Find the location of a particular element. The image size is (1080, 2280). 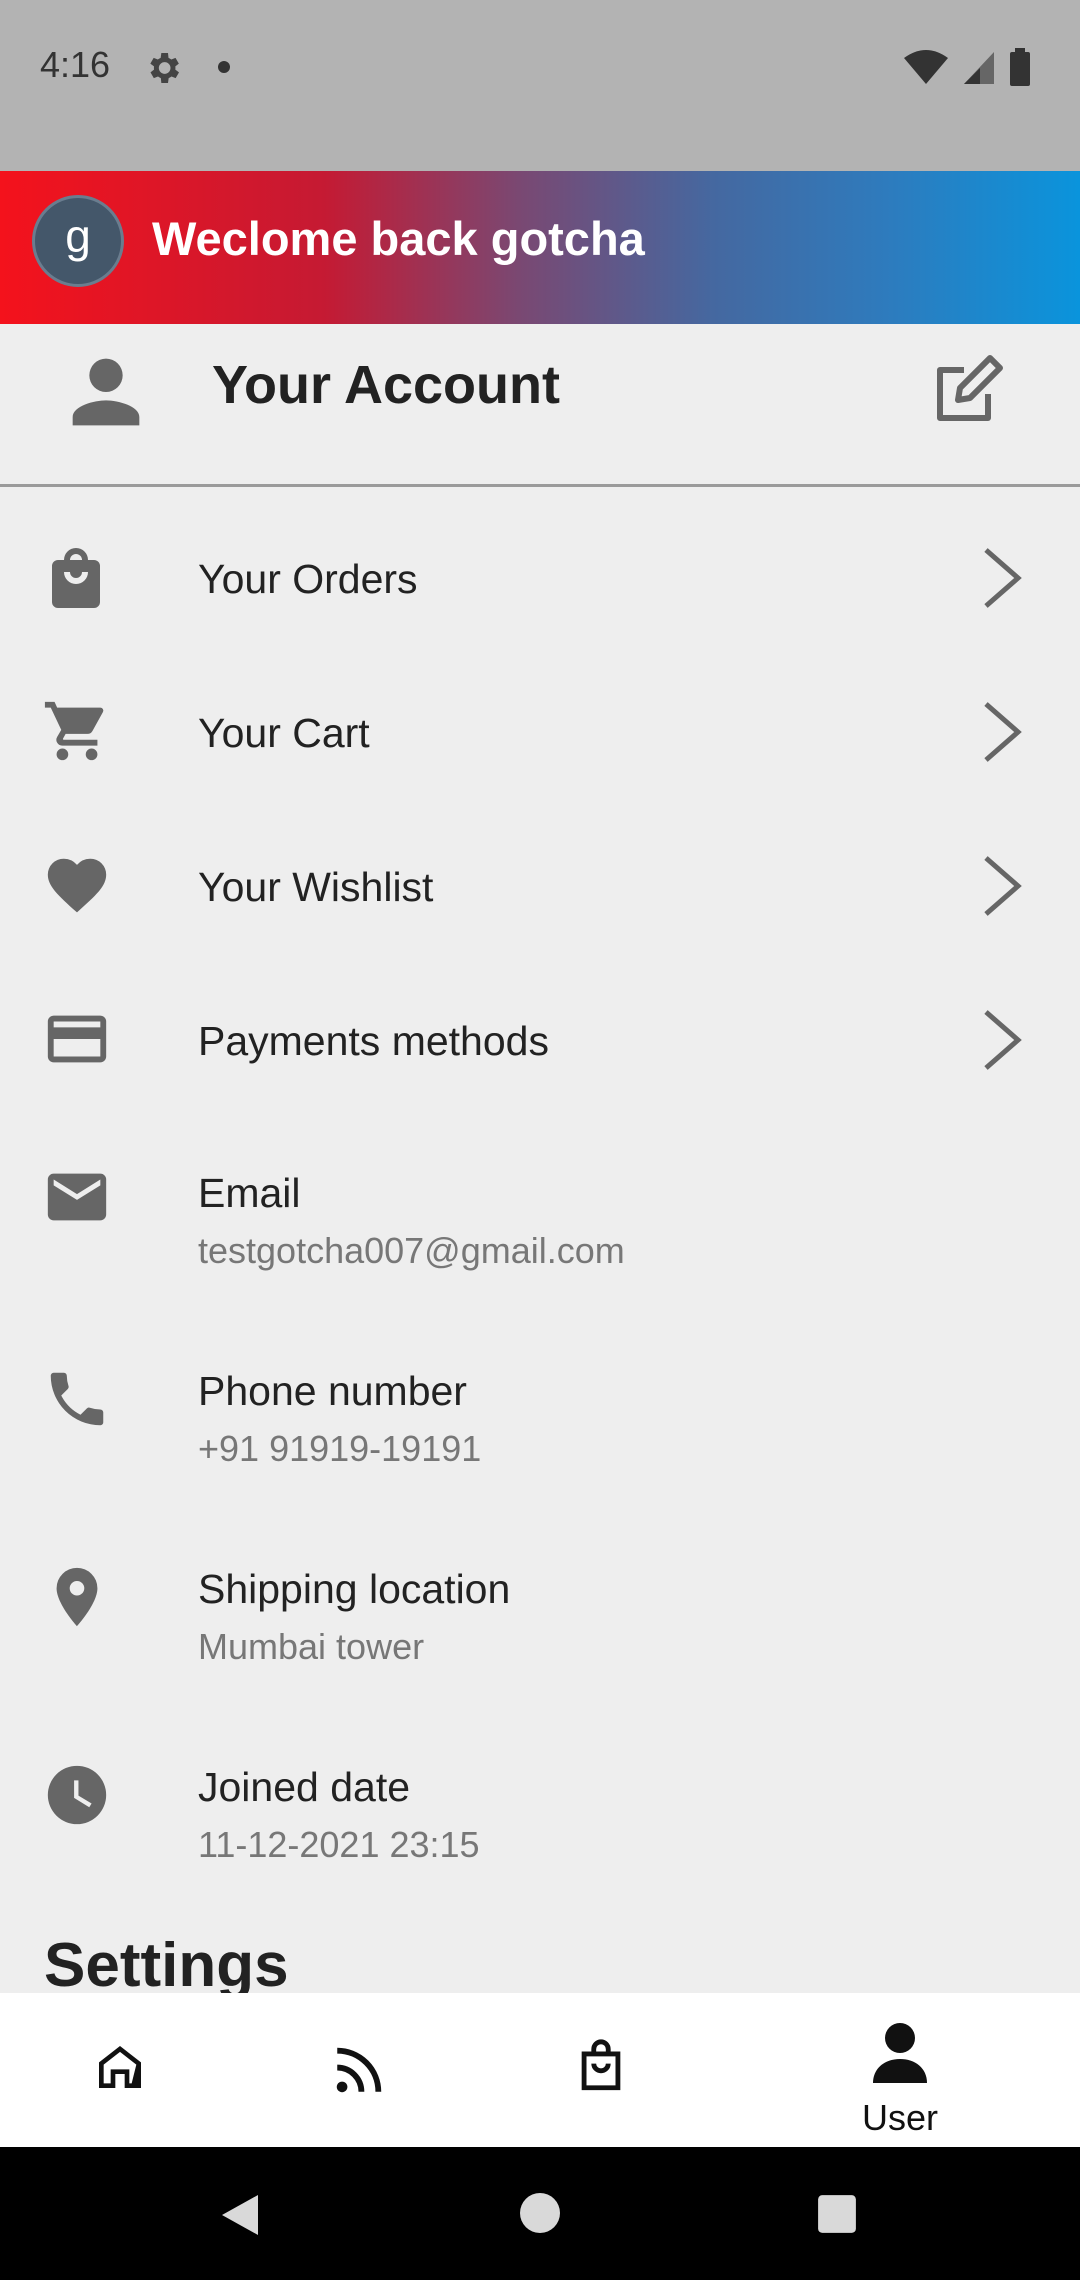

status-time: 4:16 is located at coordinates (75, 64).